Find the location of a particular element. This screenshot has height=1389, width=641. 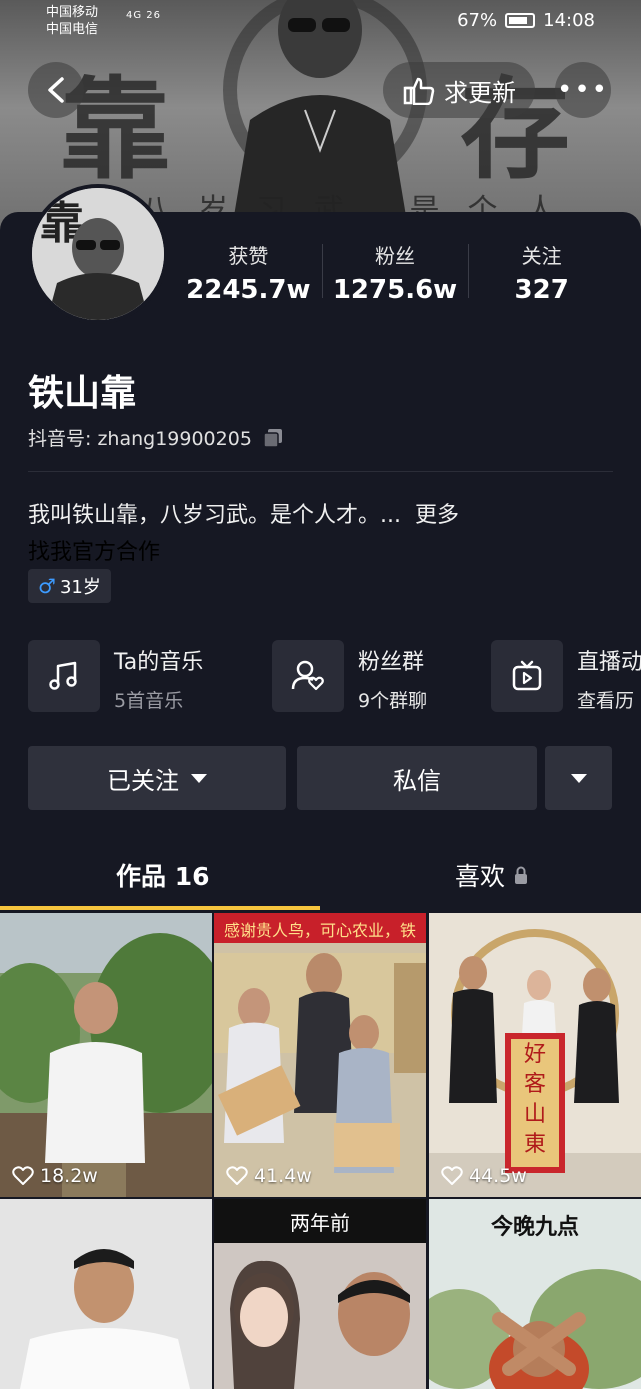

video-banner-text: 今晚九点 is located at coordinates (534, 1227).